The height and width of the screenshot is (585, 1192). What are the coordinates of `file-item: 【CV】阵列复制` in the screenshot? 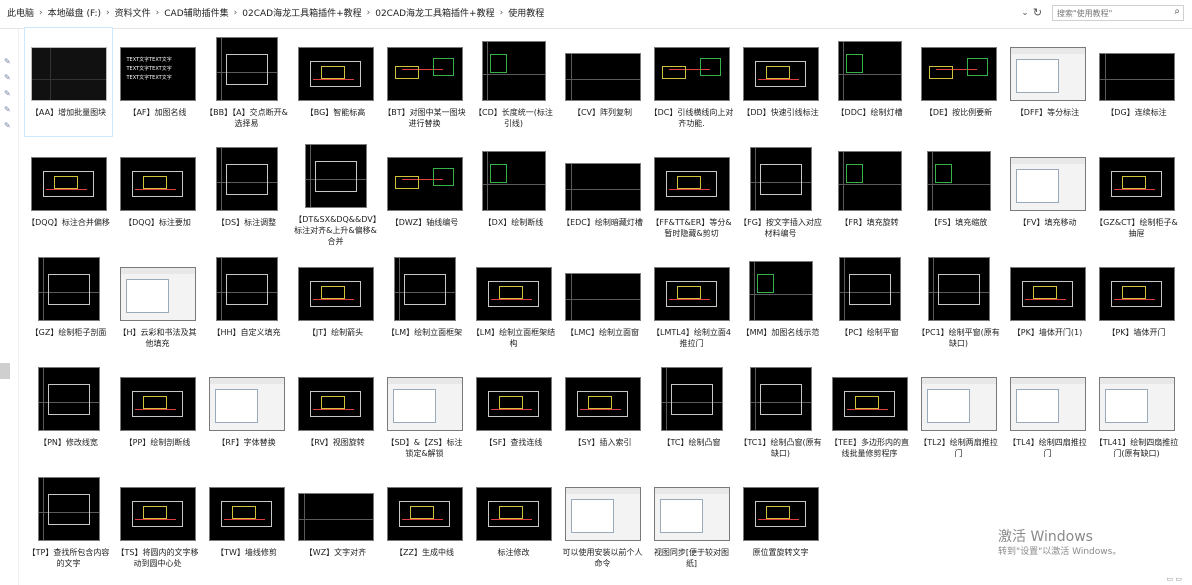 It's located at (602, 82).